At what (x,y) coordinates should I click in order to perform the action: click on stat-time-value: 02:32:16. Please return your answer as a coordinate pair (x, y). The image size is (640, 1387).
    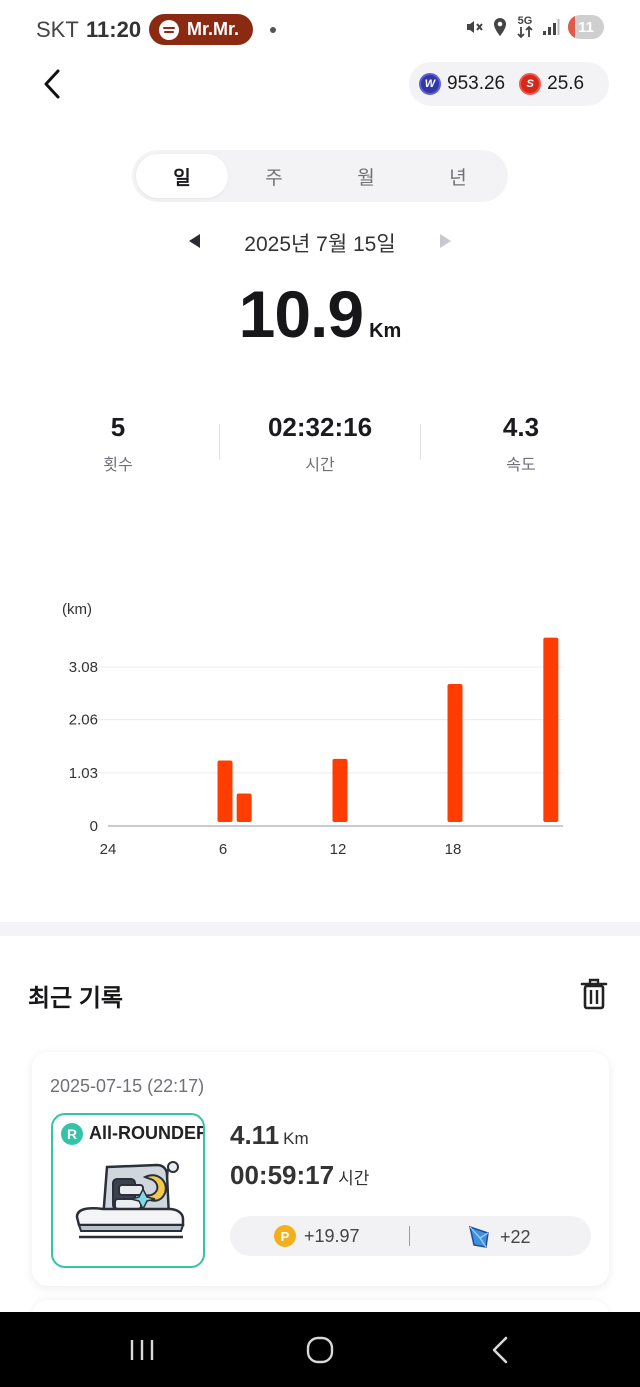
    Looking at the image, I should click on (320, 427).